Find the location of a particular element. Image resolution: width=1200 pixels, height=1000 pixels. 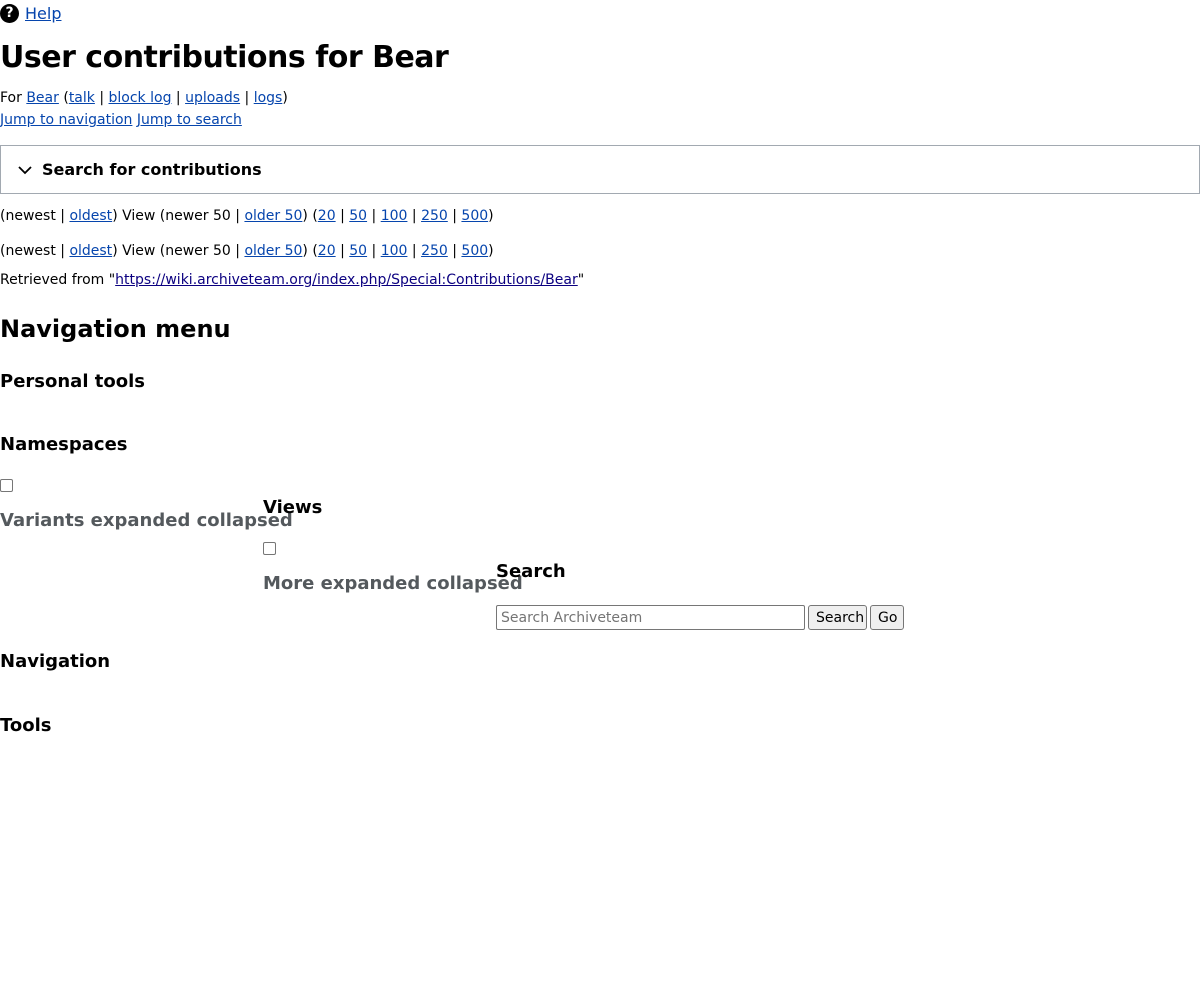

uploads-link: uploads is located at coordinates (212, 98).